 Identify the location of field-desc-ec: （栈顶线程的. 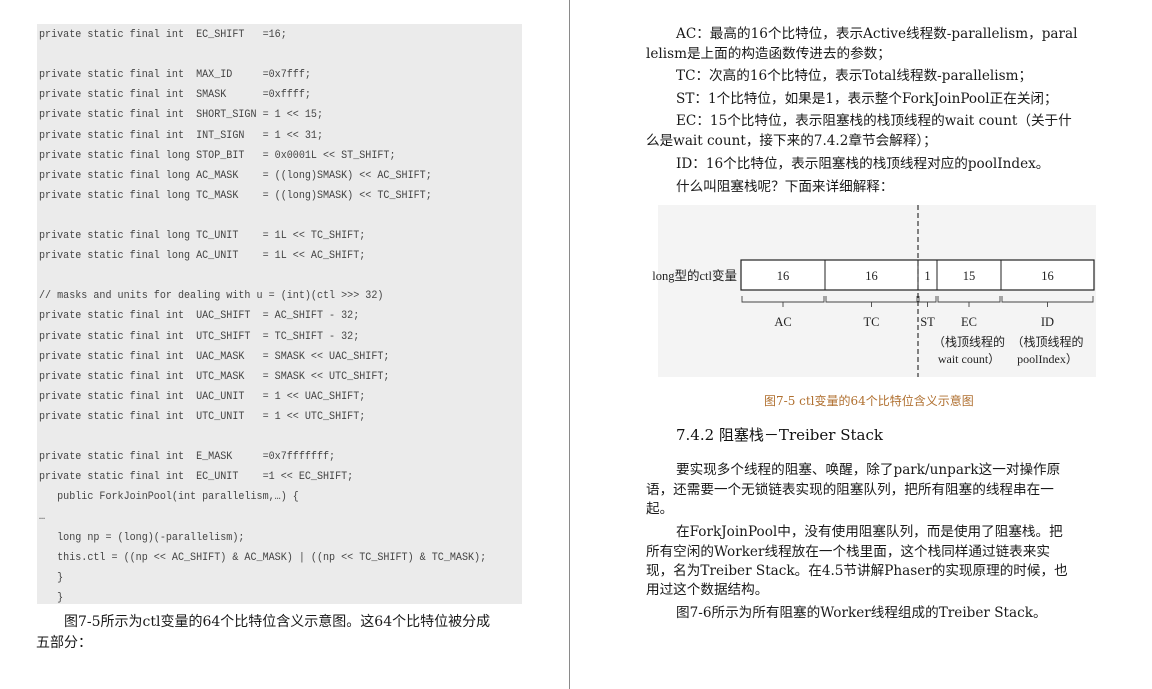
(969, 341).